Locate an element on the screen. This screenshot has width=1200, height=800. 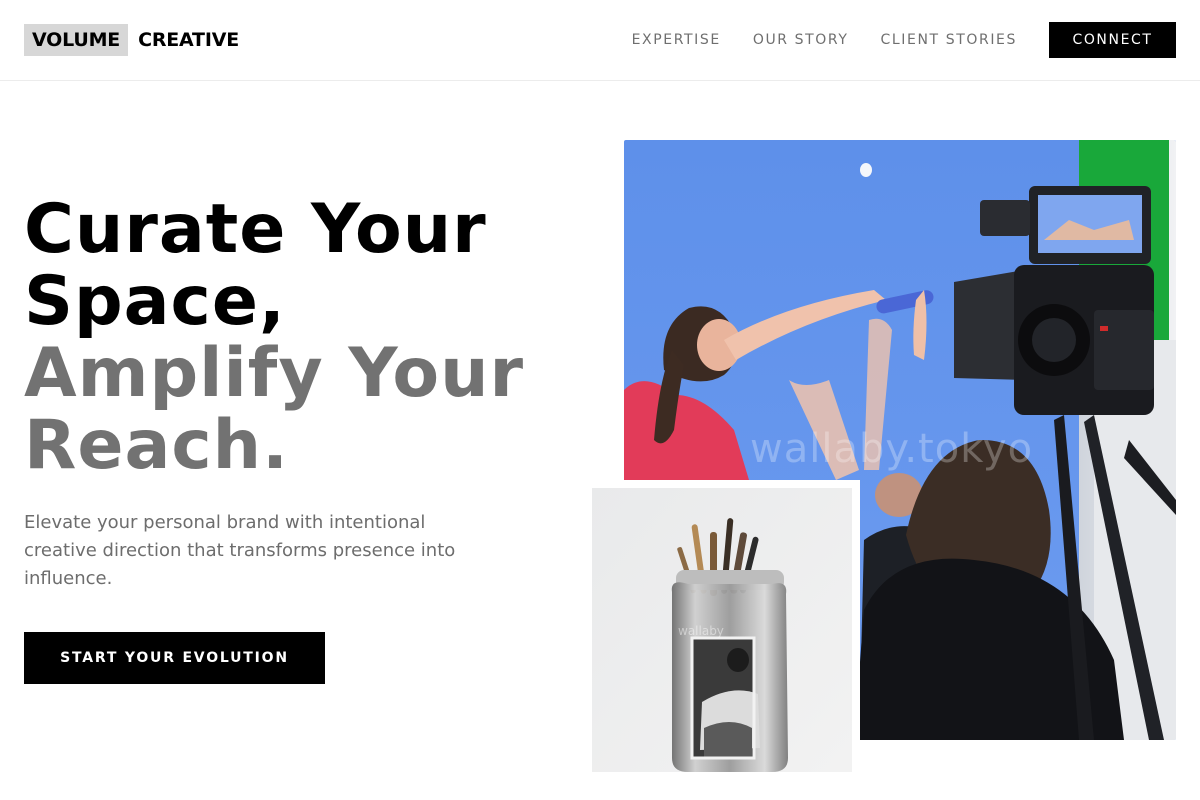
brand-logo-word: CREATIVE is located at coordinates (188, 40).